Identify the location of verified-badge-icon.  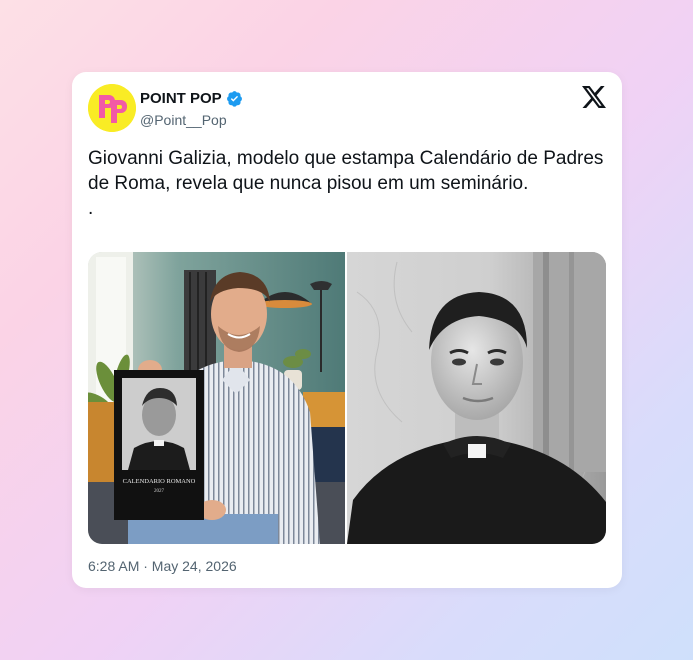
(234, 99).